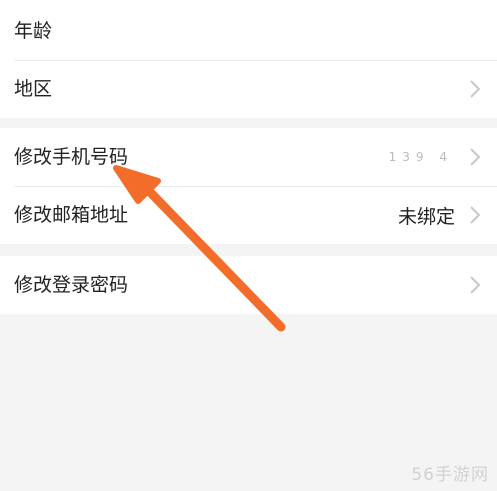 The width and height of the screenshot is (497, 491). What do you see at coordinates (450, 475) in the screenshot?
I see `watermark: 56手游网` at bounding box center [450, 475].